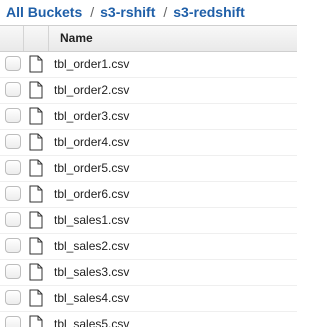 The width and height of the screenshot is (320, 327). Describe the element at coordinates (91, 142) in the screenshot. I see `file-name: tbl_order4.csv` at that location.